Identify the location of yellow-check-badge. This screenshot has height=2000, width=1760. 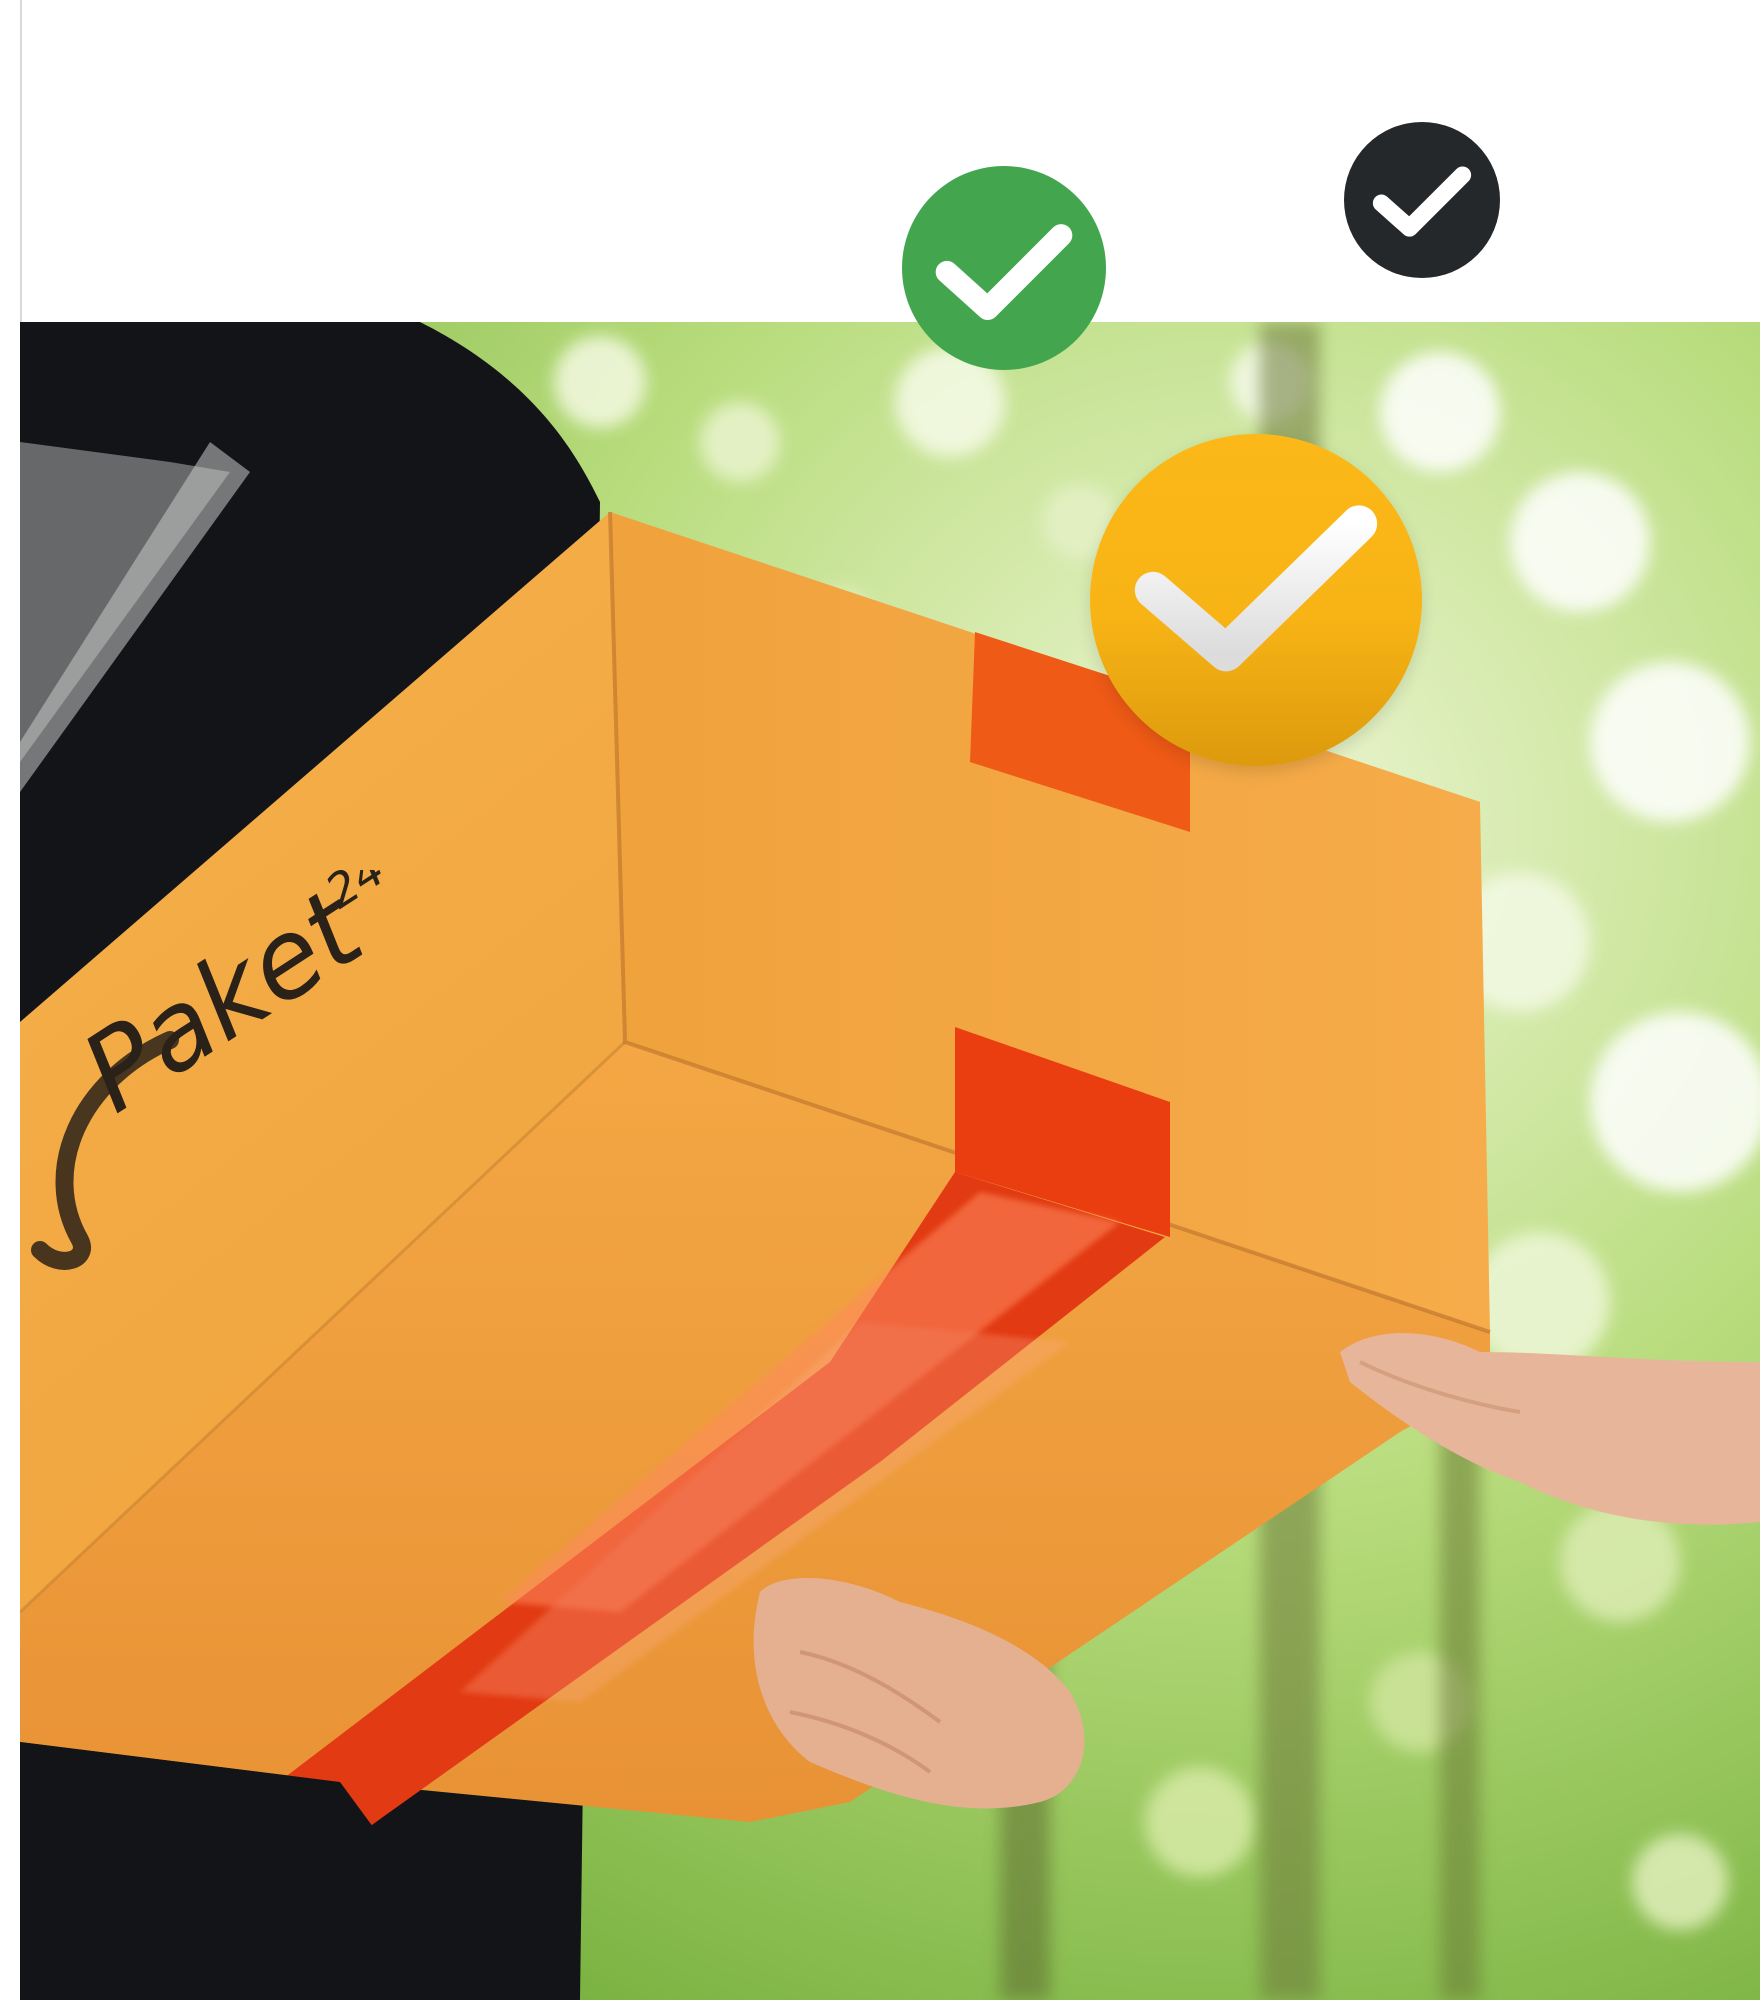
(1256, 600).